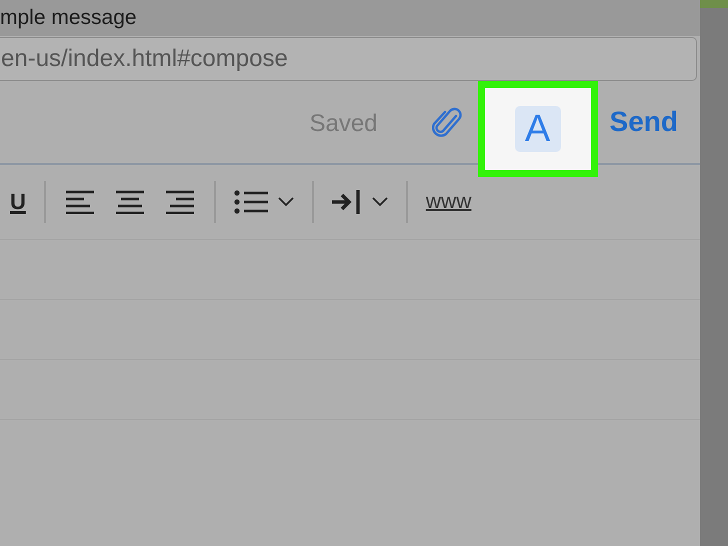 The image size is (728, 546). Describe the element at coordinates (644, 122) in the screenshot. I see `send-button: Send` at that location.